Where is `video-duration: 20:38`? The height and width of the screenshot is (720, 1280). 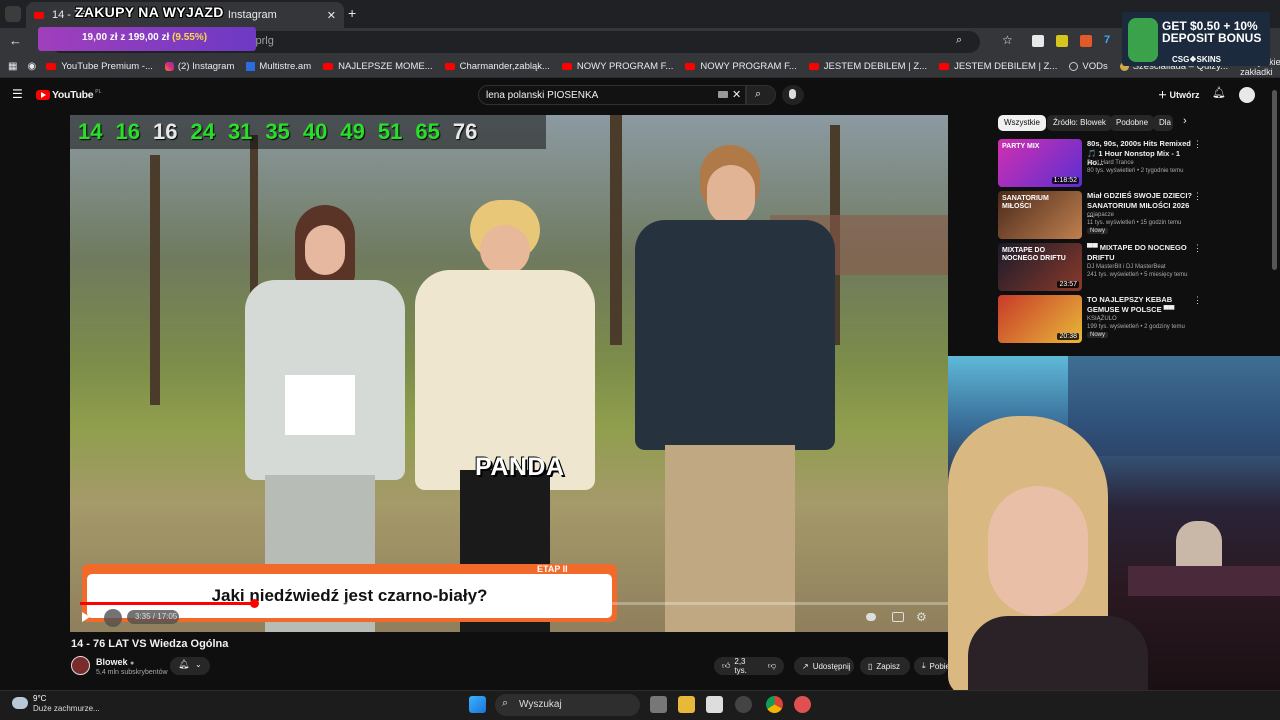 video-duration: 20:38 is located at coordinates (1068, 336).